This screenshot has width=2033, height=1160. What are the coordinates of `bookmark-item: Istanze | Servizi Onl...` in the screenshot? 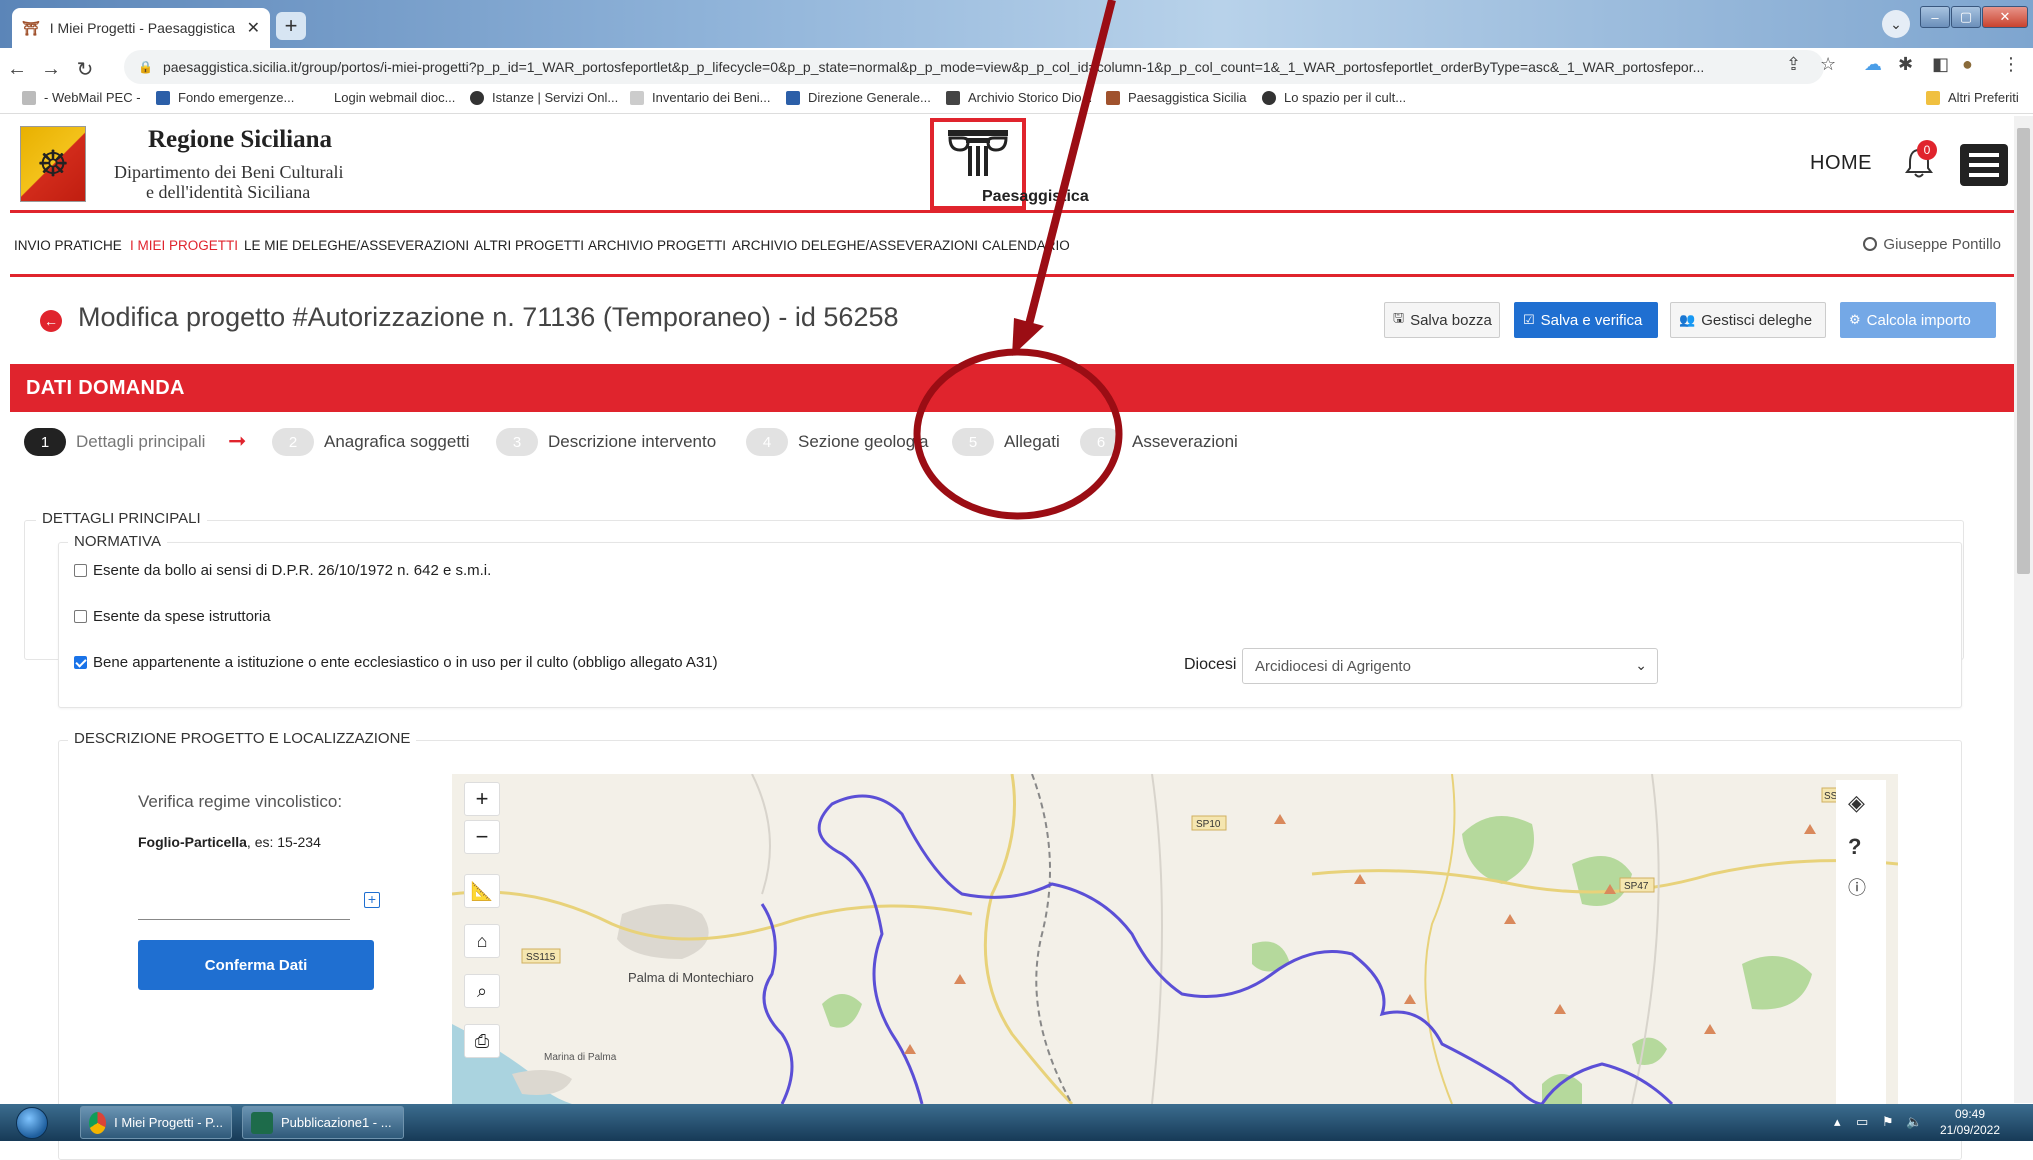 It's located at (544, 97).